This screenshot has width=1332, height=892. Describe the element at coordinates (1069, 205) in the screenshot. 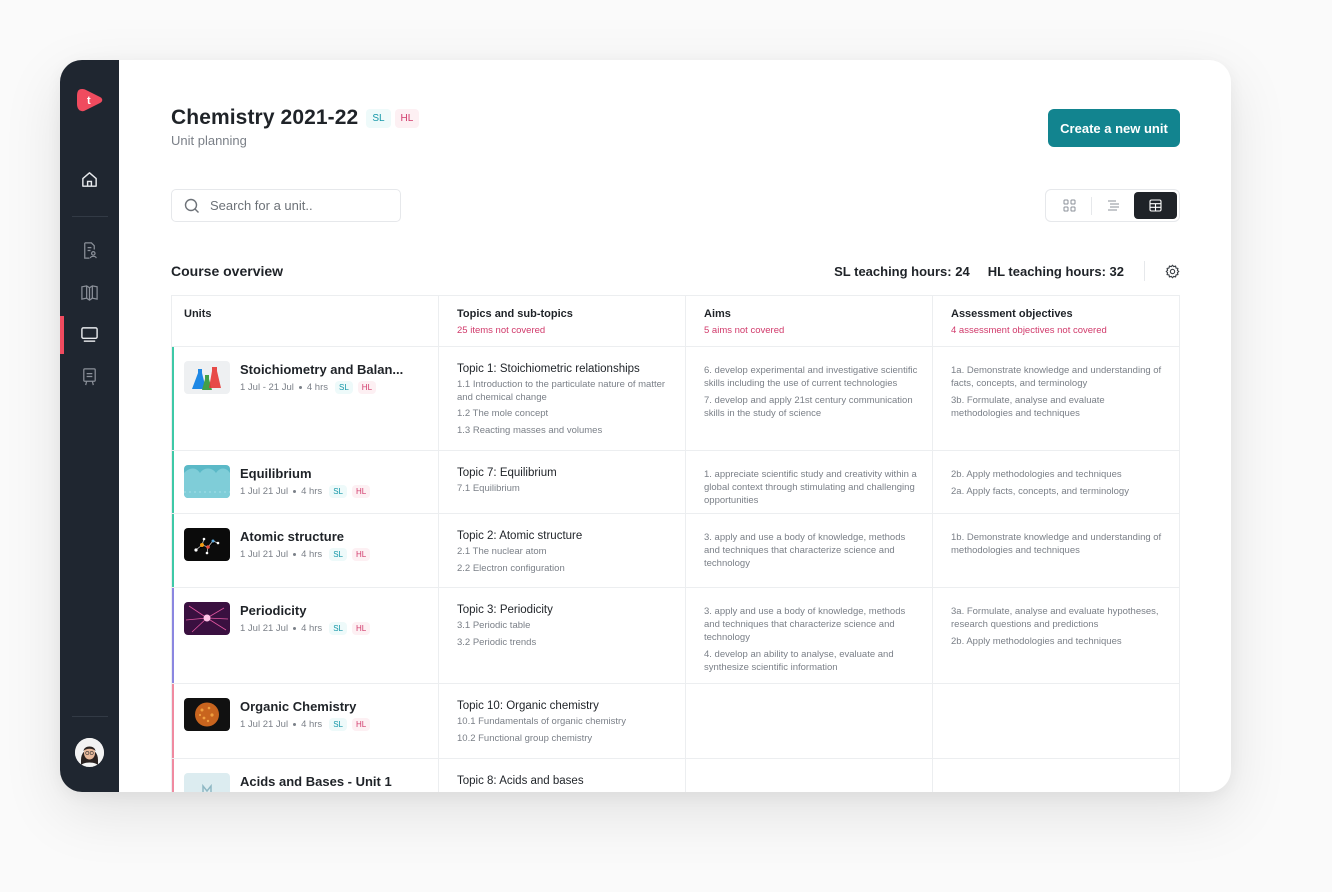

I see `grid-view-button` at that location.